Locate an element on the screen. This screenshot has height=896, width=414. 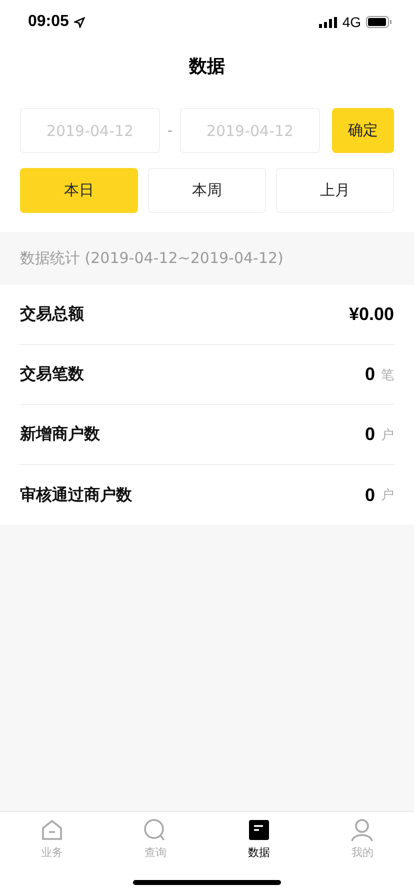
page-title: 数据 is located at coordinates (207, 66).